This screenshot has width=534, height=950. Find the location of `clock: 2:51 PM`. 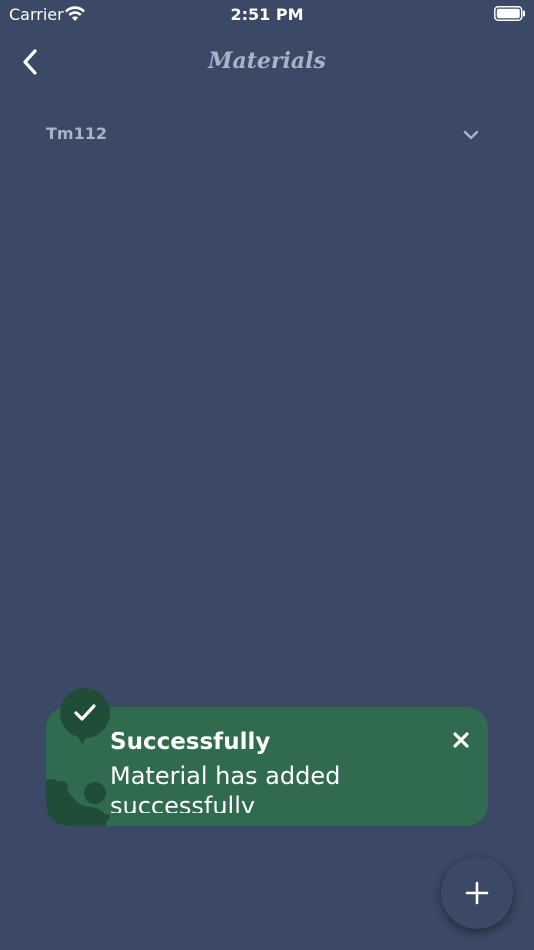

clock: 2:51 PM is located at coordinates (267, 14).